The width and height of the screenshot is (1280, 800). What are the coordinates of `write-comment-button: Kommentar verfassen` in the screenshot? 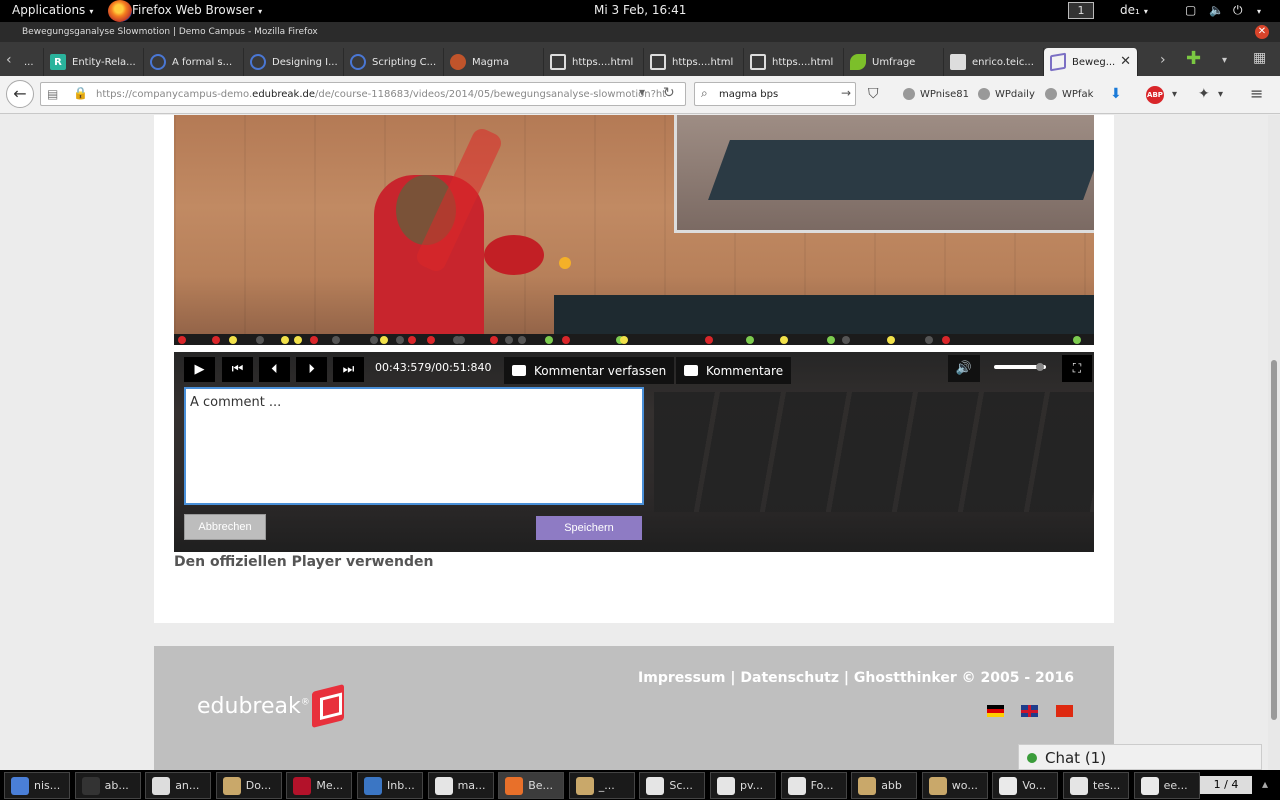 It's located at (589, 370).